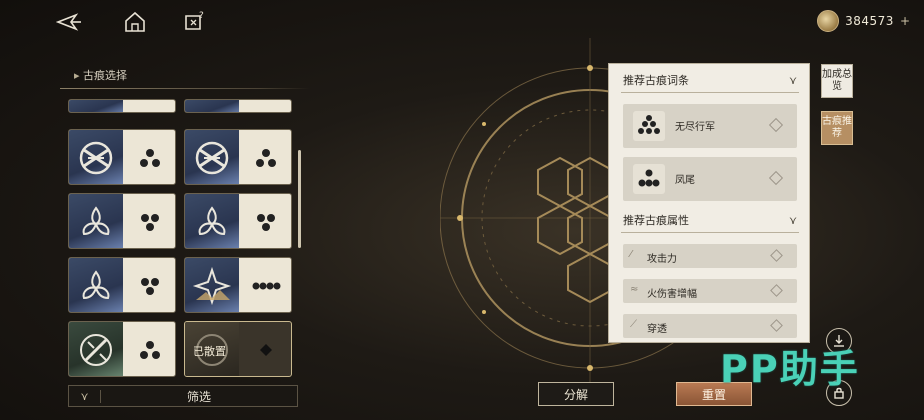 The image size is (924, 420). Describe the element at coordinates (649, 179) in the screenshot. I see `dot-triangle-icon` at that location.